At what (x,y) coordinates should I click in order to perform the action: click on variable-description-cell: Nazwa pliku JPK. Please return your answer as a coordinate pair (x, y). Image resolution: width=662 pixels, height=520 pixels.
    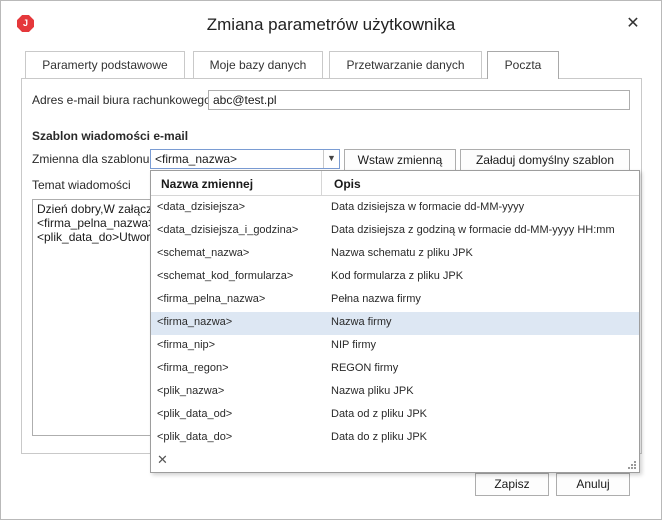
    Looking at the image, I should click on (372, 391).